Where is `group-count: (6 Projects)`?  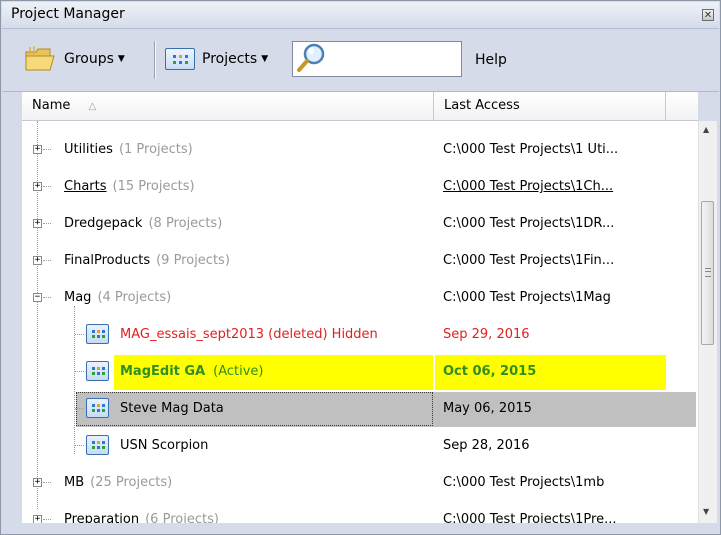
group-count: (6 Projects) is located at coordinates (182, 517).